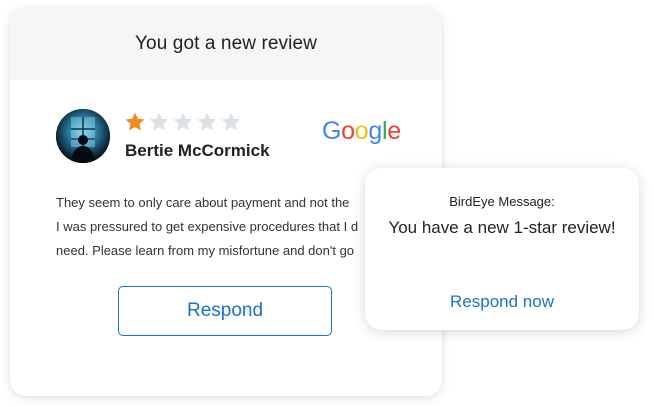  I want to click on star-rating, so click(183, 122).